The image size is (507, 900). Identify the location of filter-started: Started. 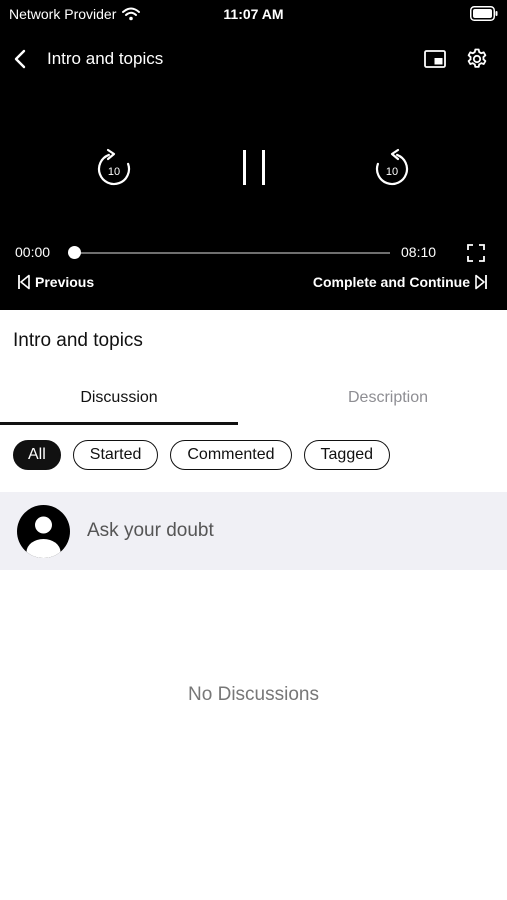
(115, 455).